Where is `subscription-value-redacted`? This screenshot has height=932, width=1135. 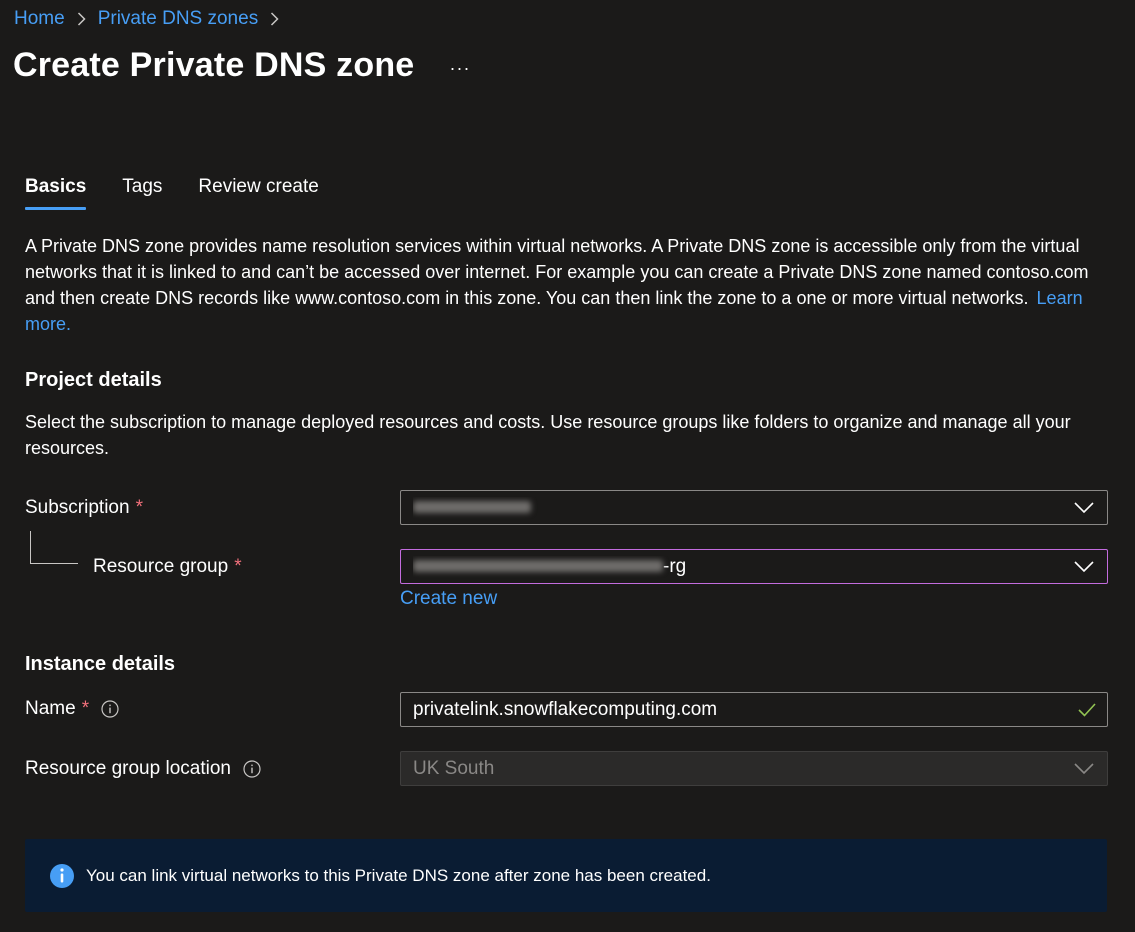
subscription-value-redacted is located at coordinates (760, 508).